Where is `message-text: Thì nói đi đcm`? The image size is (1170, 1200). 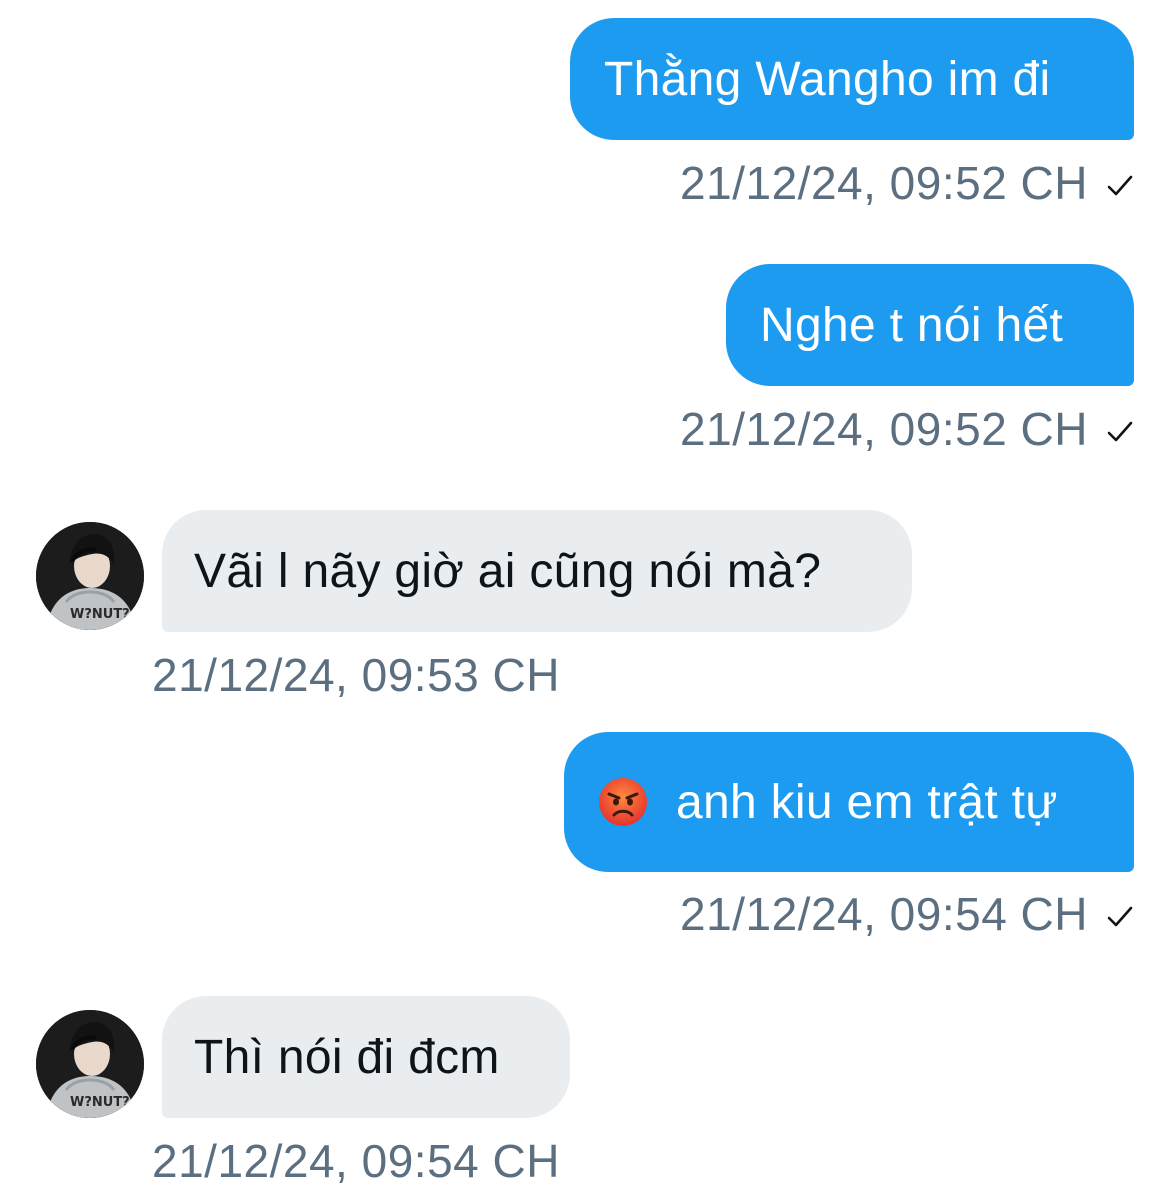
message-text: Thì nói đi đcm is located at coordinates (347, 1057).